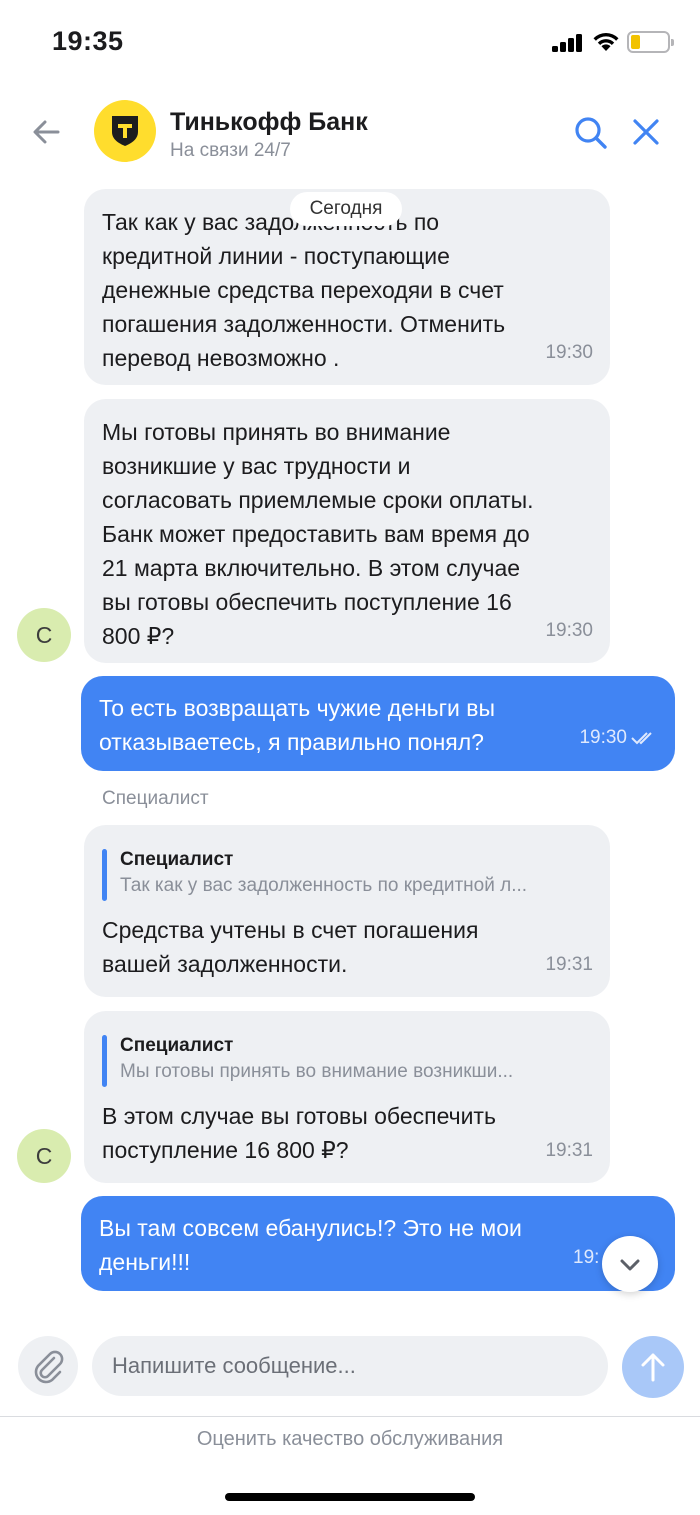 This screenshot has height=1515, width=700. I want to click on rate-service-link: Оценить качество обслуживания, so click(350, 1439).